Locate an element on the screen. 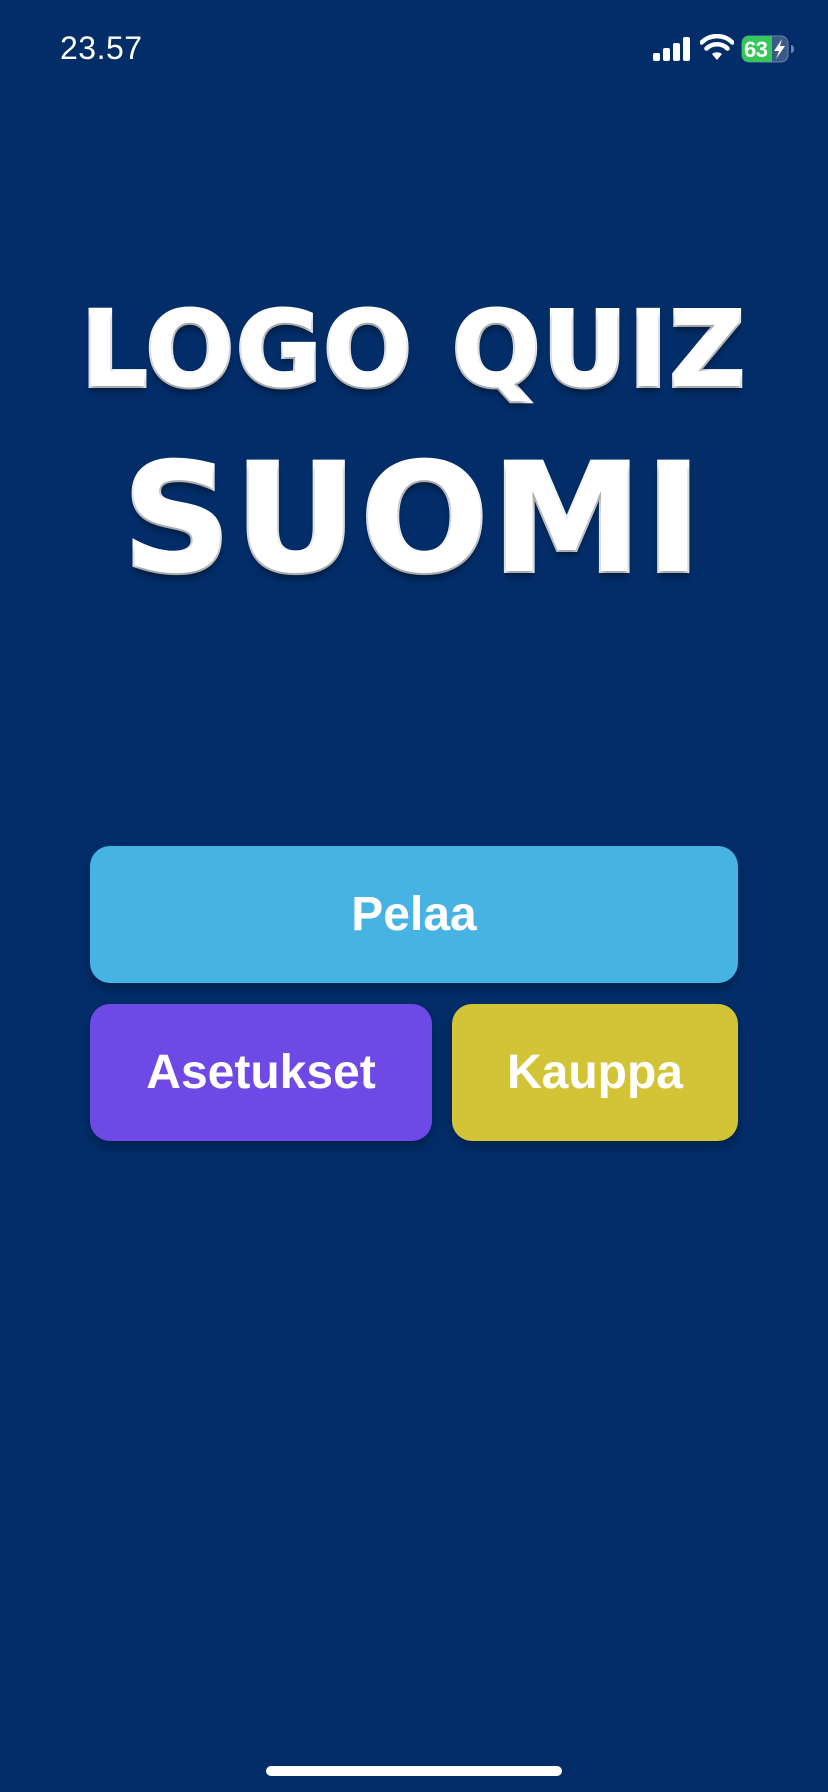 The width and height of the screenshot is (828, 1792). home-indicator is located at coordinates (414, 1771).